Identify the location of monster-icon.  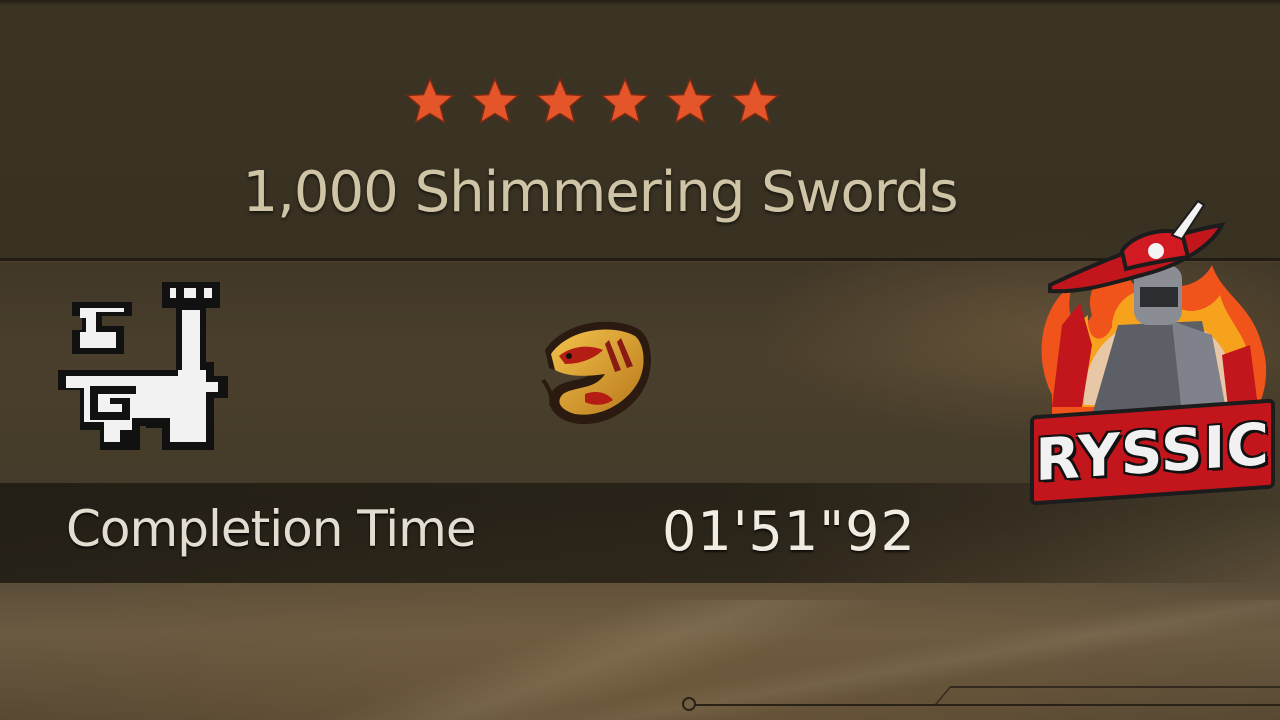
(596, 373).